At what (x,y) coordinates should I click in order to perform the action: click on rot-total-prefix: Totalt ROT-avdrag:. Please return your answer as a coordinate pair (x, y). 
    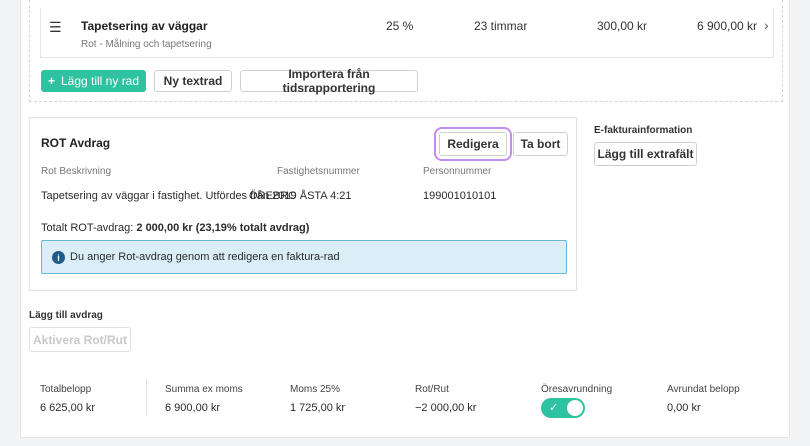
    Looking at the image, I should click on (87, 228).